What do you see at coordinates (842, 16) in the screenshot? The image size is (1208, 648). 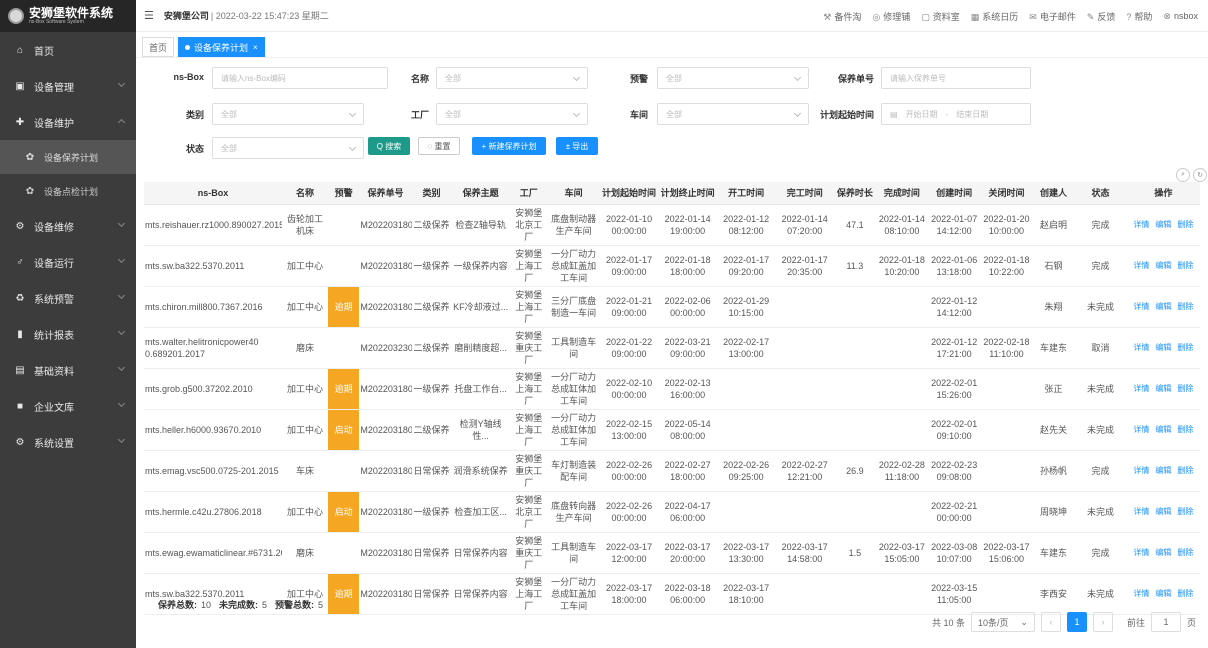 I see `top-link-spare-parts: ⚒ 备件淘` at bounding box center [842, 16].